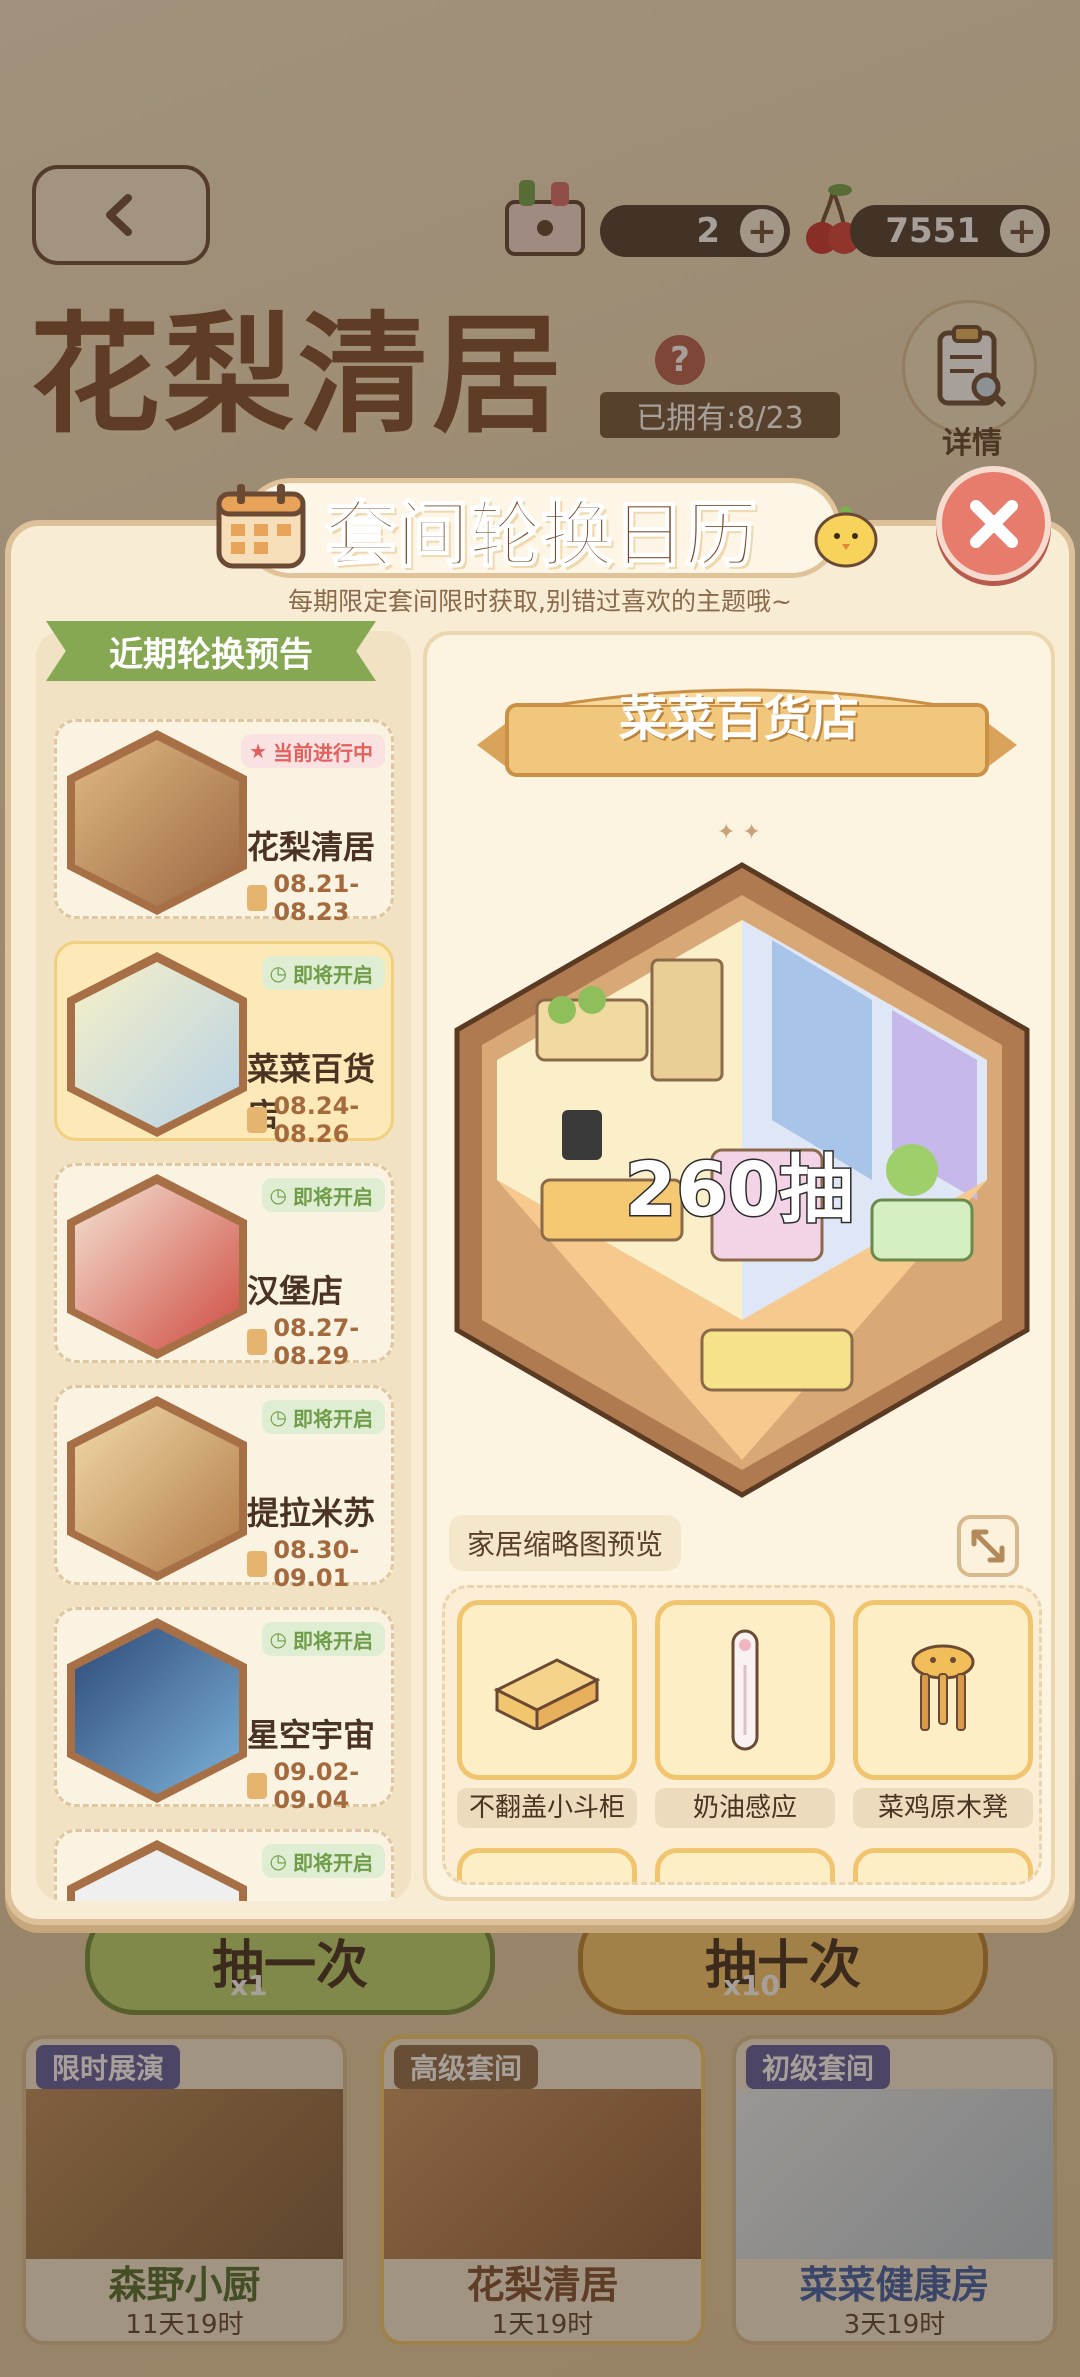 The image size is (1080, 2377). Describe the element at coordinates (313, 751) in the screenshot. I see `status-badge: ★ 当前进行中` at that location.